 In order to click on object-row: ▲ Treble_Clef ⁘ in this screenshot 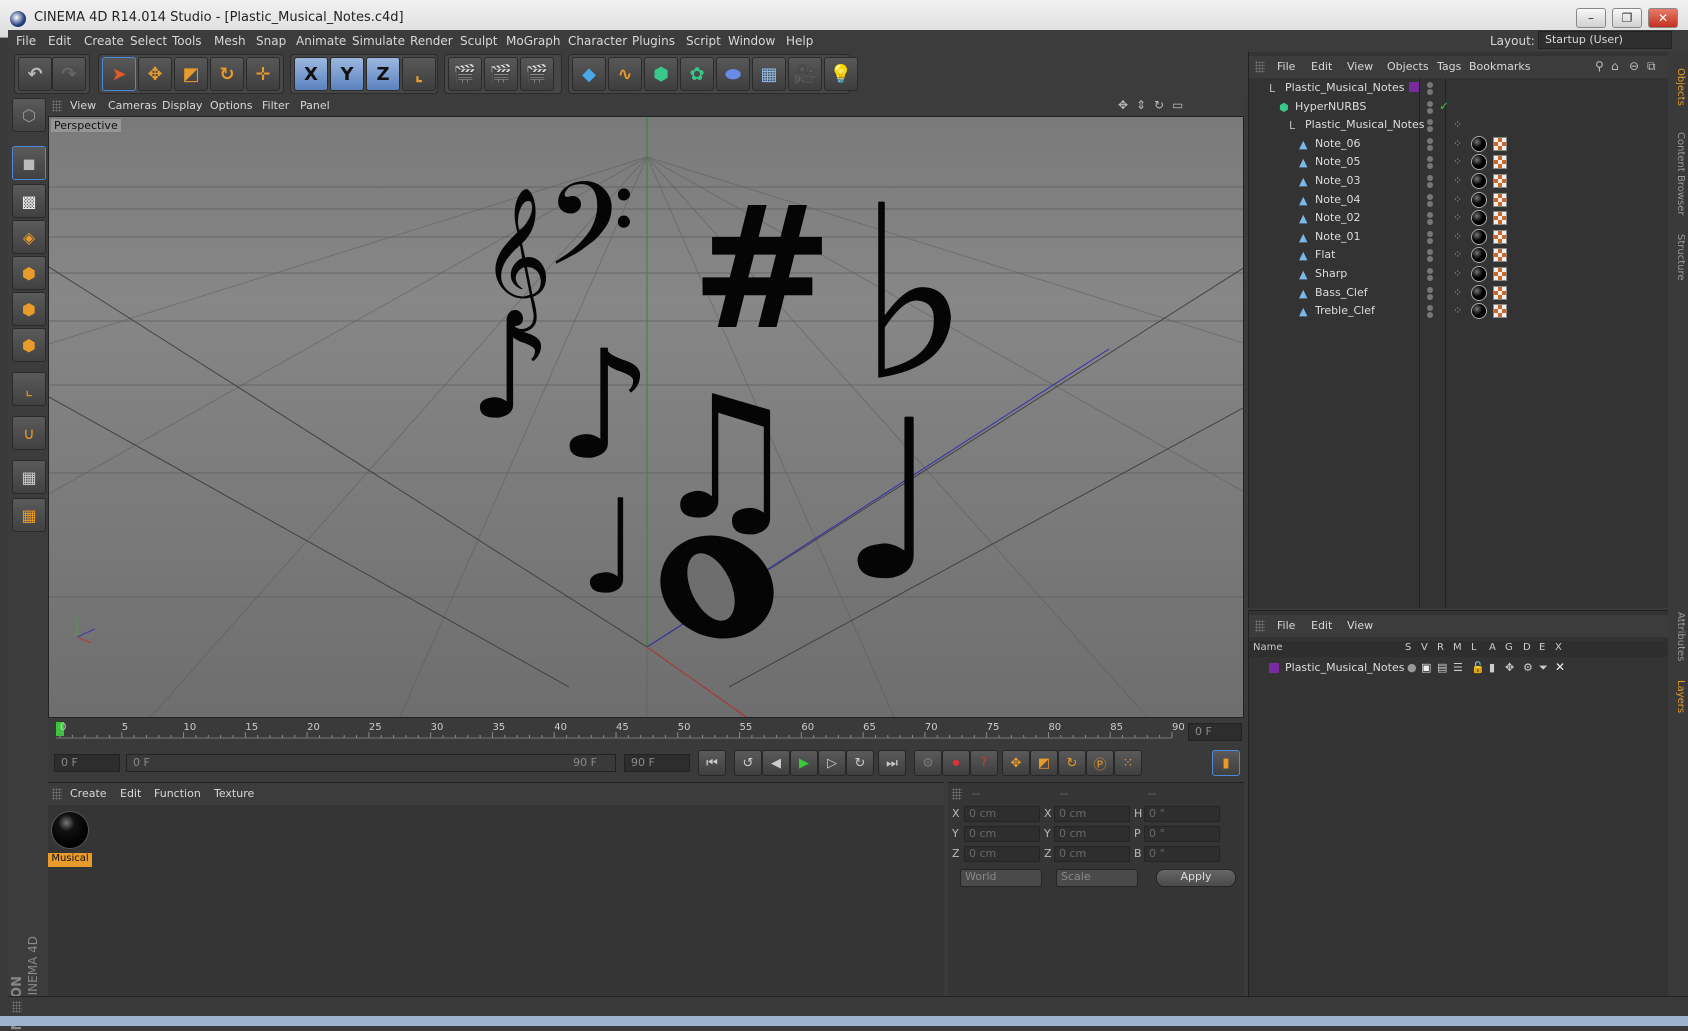, I will do `click(1459, 311)`.